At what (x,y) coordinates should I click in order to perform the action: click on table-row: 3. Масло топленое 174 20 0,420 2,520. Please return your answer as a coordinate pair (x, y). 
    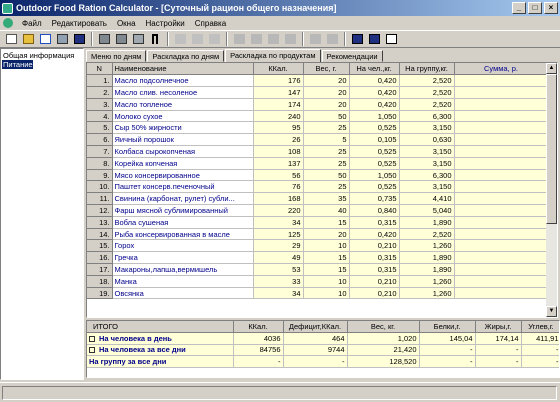
    Looking at the image, I should click on (318, 104).